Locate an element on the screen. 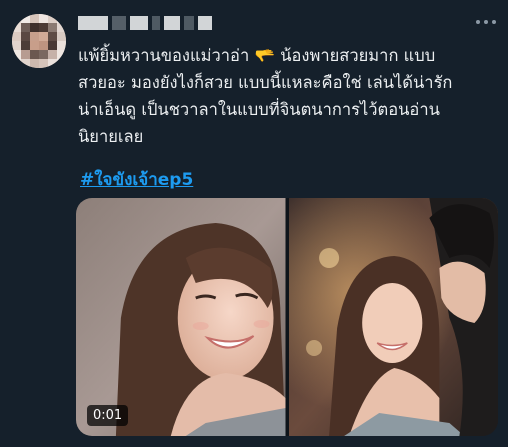  user-name-blurred is located at coordinates (159, 23).